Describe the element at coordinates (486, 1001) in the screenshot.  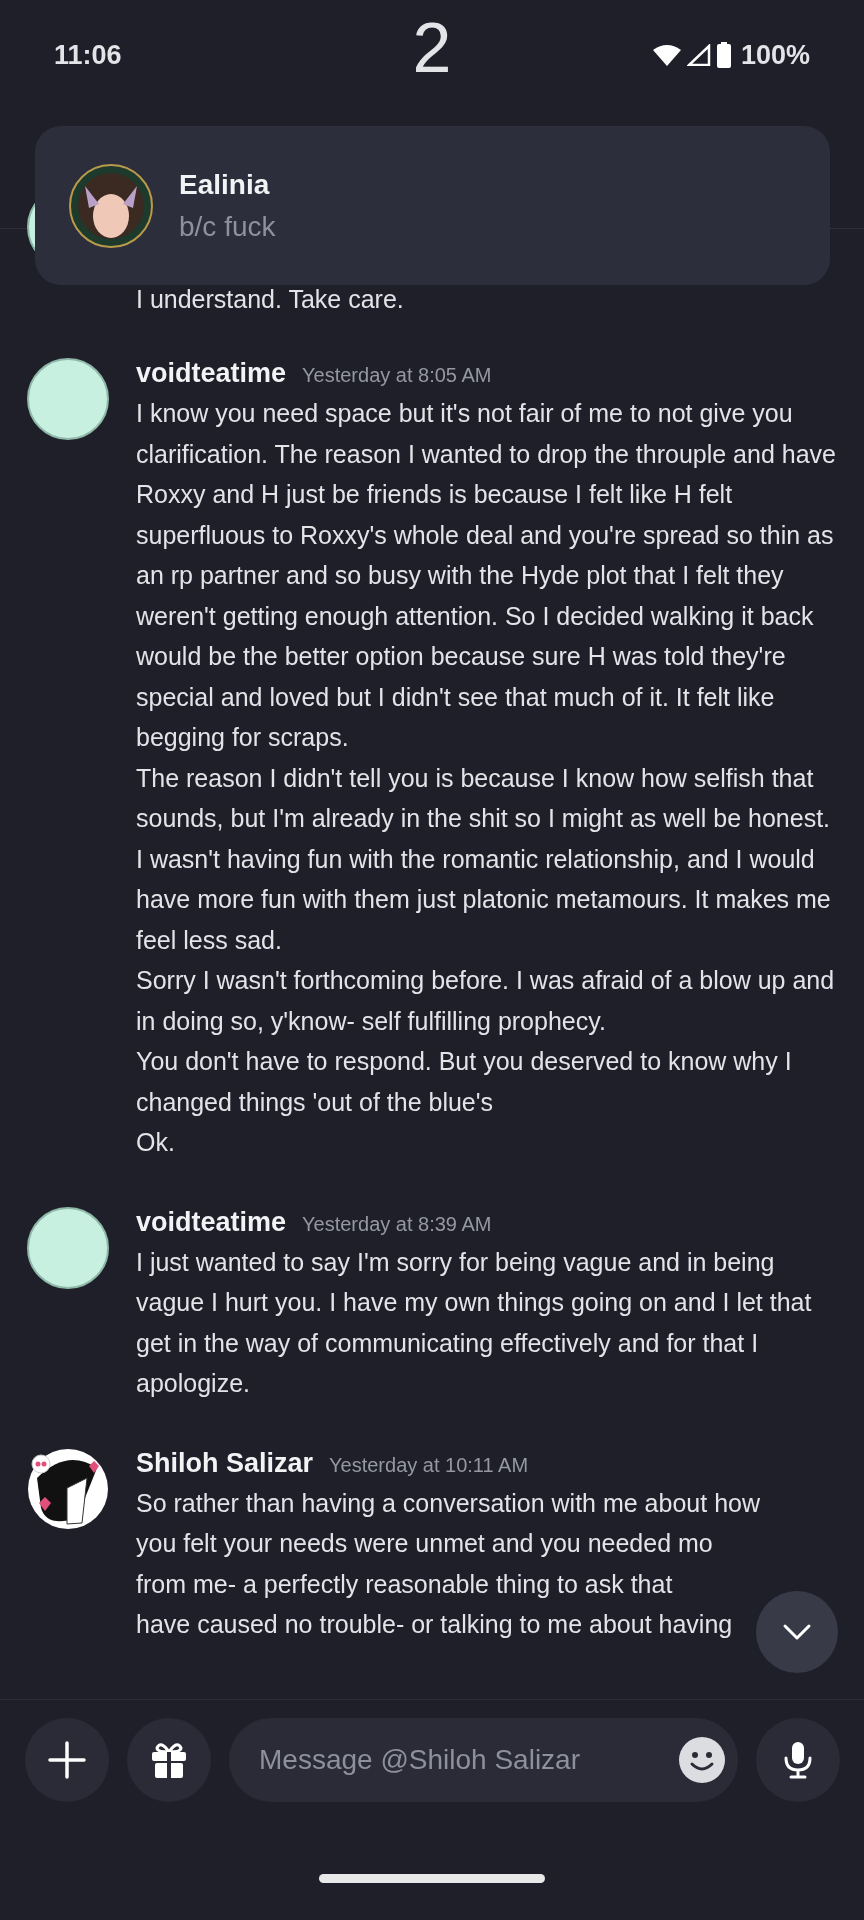
I see `message-text: Sorry I wasn't forthcoming before. I was afraid of a blow up and in doing so, y'know- self fulfilling prophecy.` at that location.